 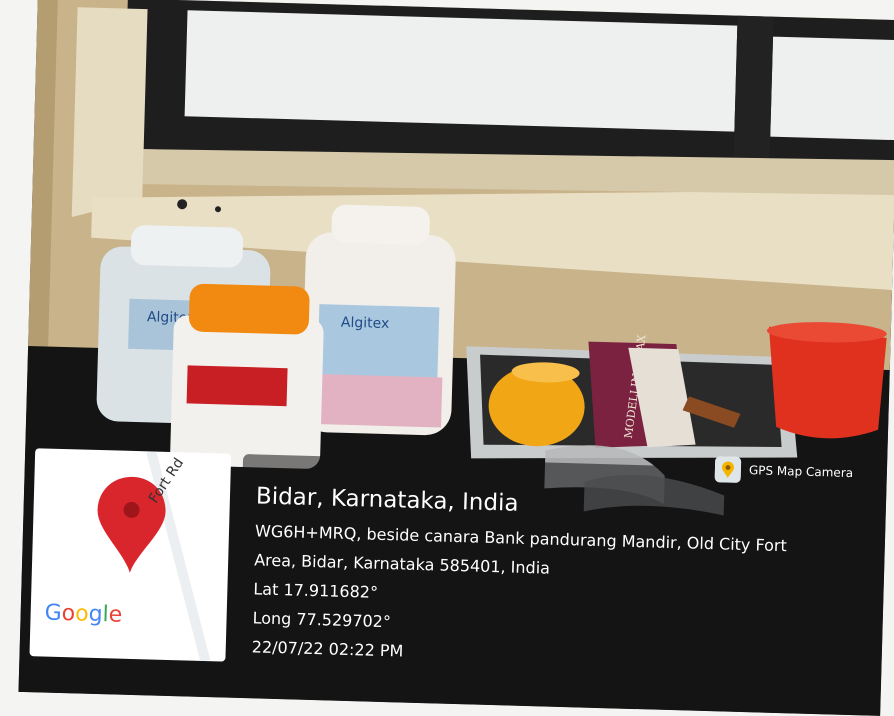 What do you see at coordinates (728, 469) in the screenshot?
I see `map-pin-app-icon` at bounding box center [728, 469].